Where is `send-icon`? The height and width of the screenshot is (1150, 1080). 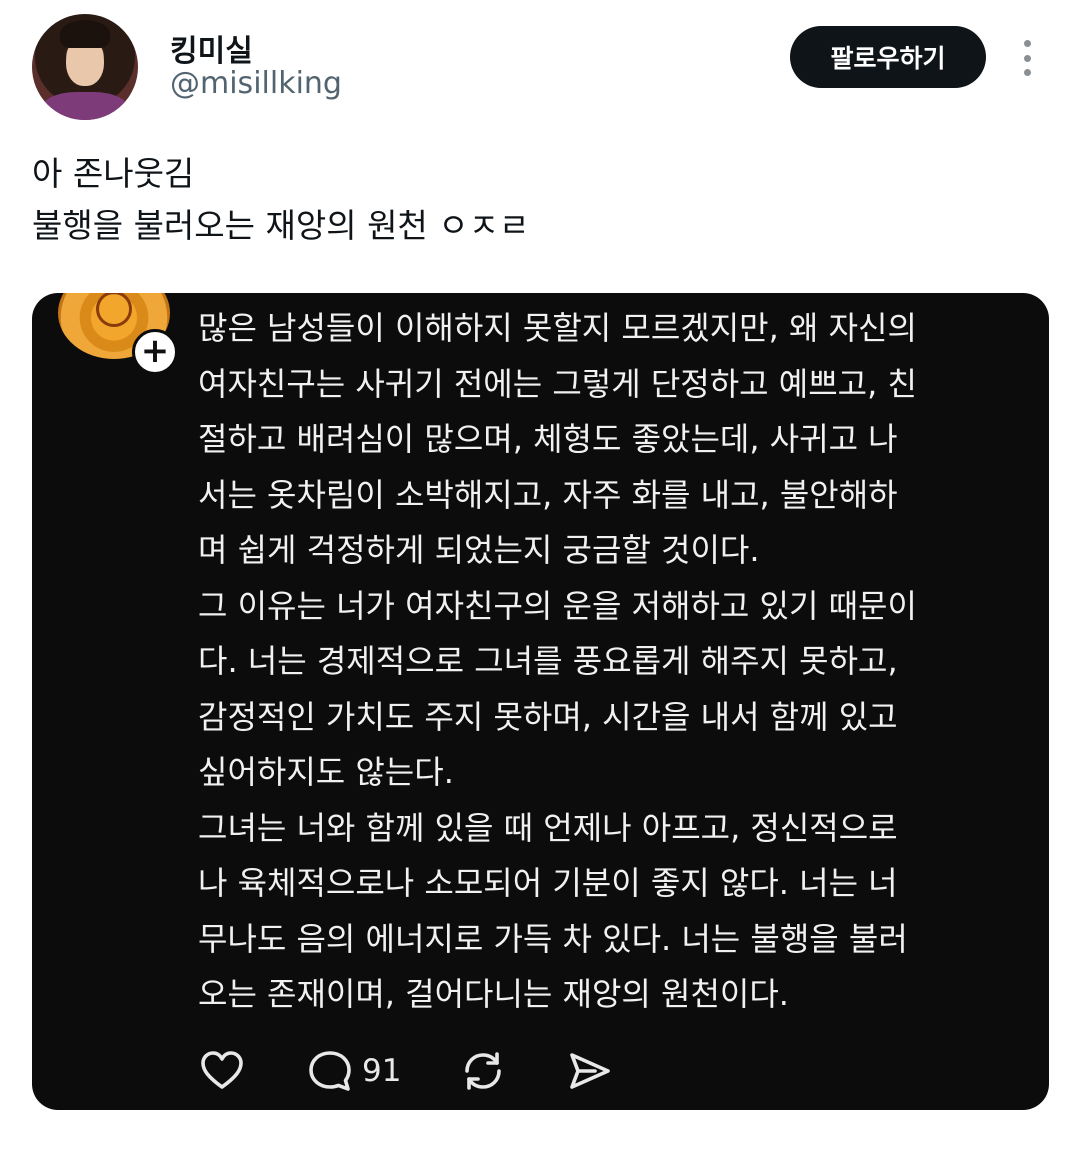 send-icon is located at coordinates (589, 1071).